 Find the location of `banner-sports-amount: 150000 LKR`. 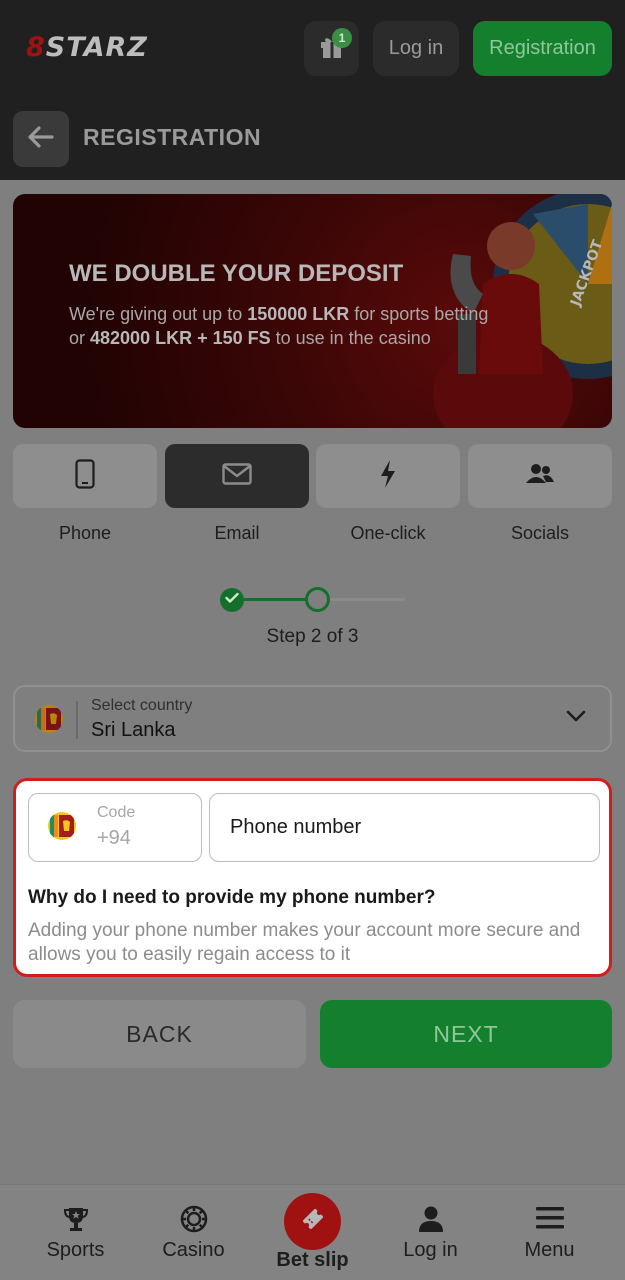

banner-sports-amount: 150000 LKR is located at coordinates (298, 314).